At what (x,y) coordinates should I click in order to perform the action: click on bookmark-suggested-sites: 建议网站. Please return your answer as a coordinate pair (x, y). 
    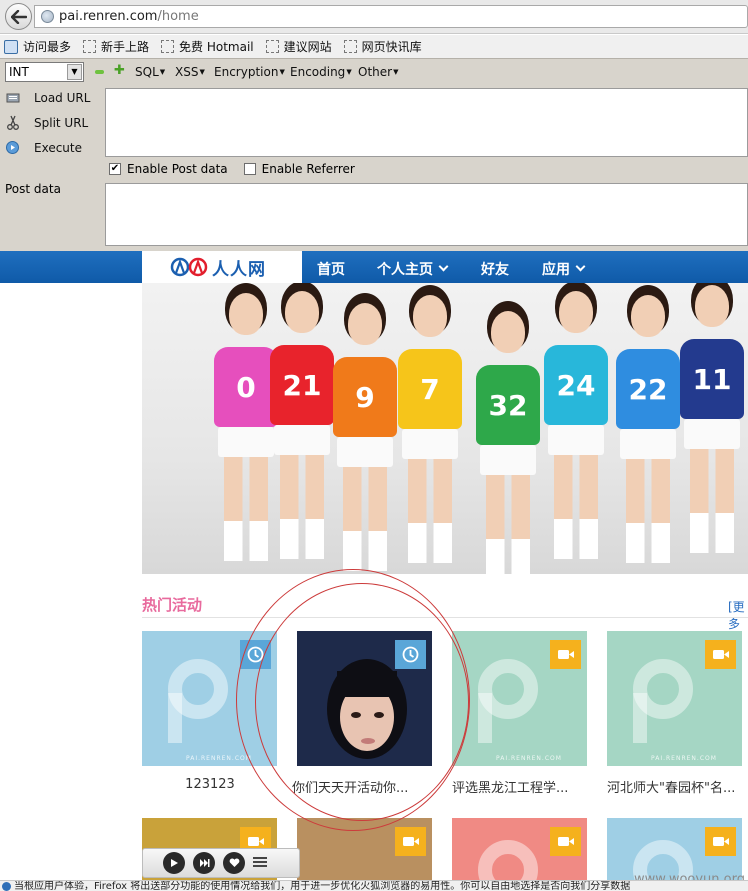
    Looking at the image, I should click on (298, 46).